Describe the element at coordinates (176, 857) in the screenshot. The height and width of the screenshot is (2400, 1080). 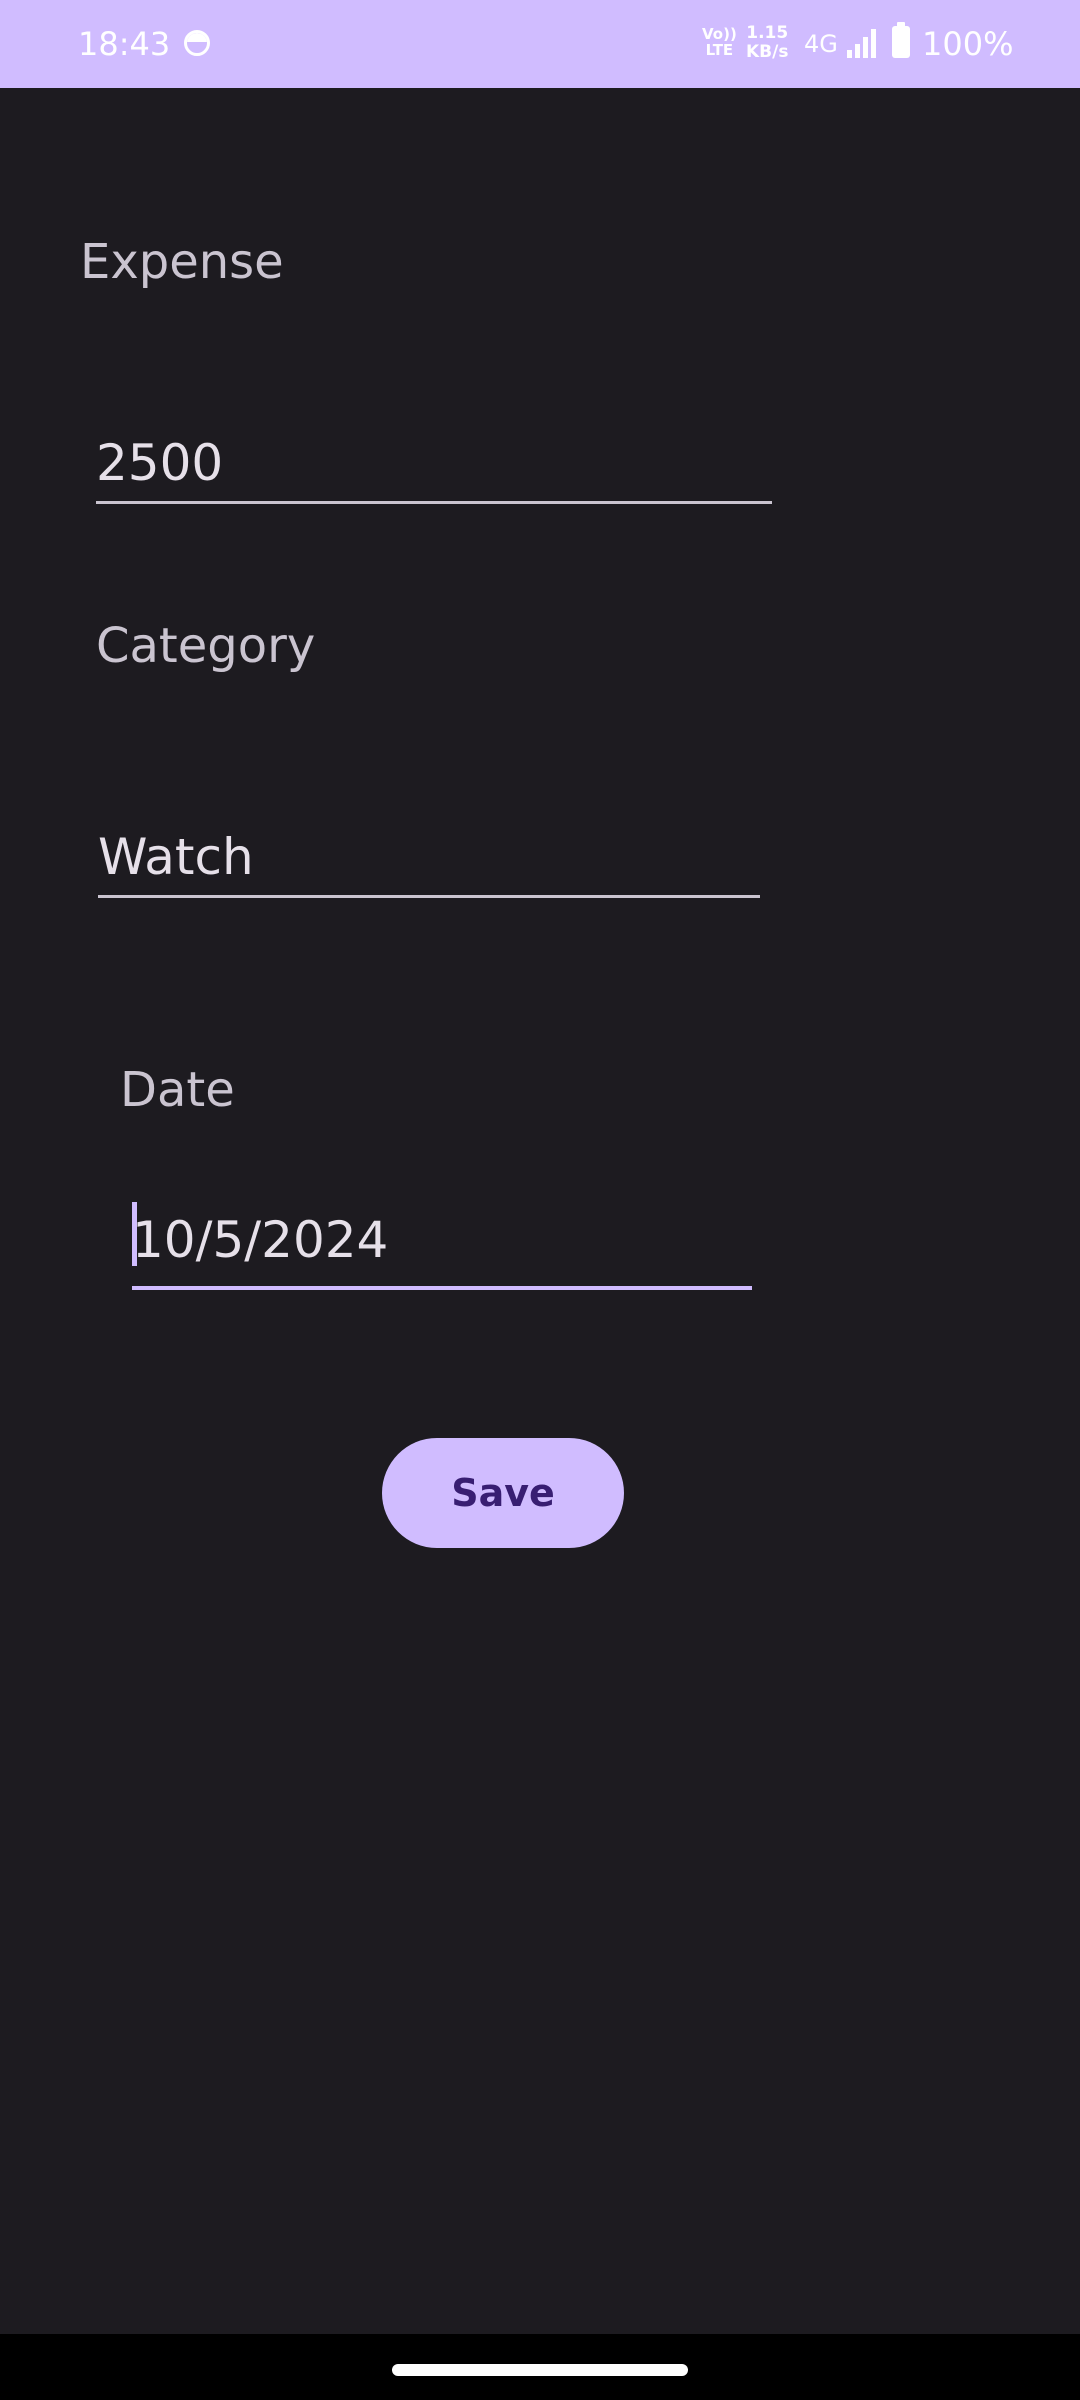
I see `category-input-value: Watch` at that location.